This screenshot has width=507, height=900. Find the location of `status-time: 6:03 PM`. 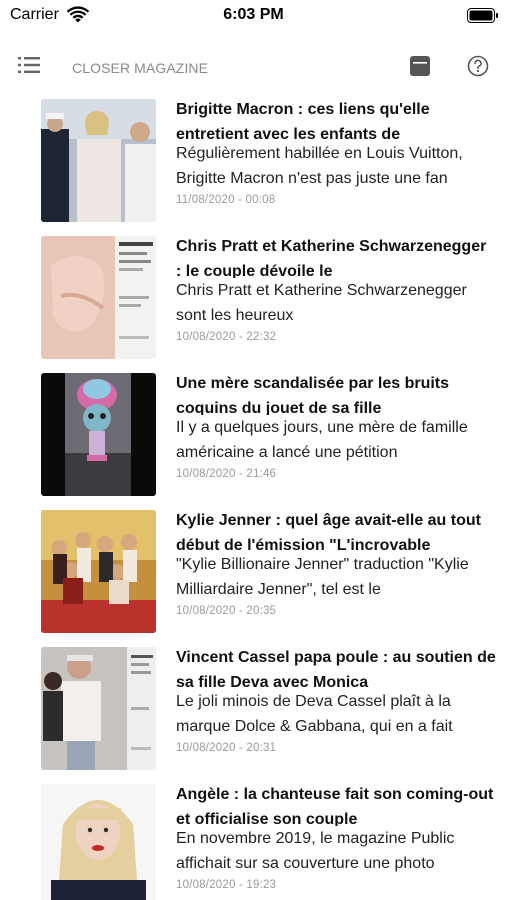

status-time: 6:03 PM is located at coordinates (253, 14).